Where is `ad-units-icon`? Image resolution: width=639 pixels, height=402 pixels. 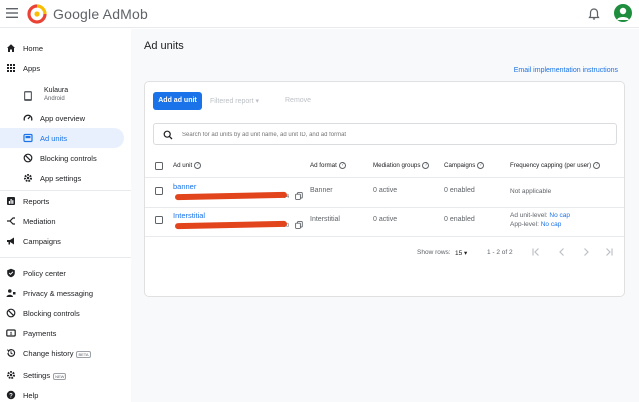
ad-units-icon is located at coordinates (28, 138).